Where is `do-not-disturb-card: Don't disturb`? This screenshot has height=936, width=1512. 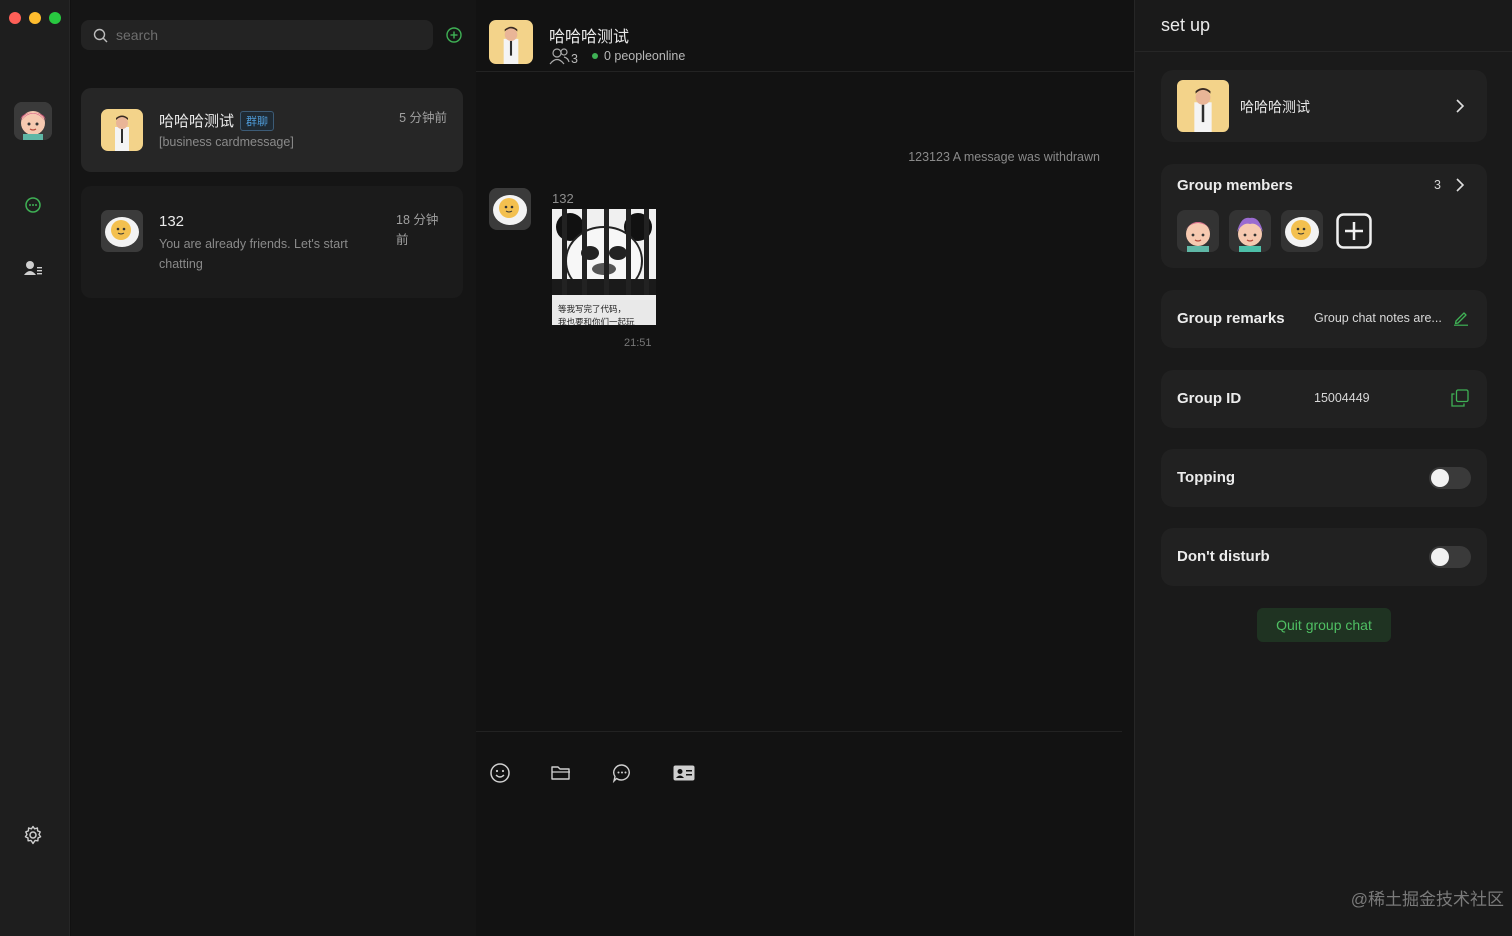 do-not-disturb-card: Don't disturb is located at coordinates (1324, 557).